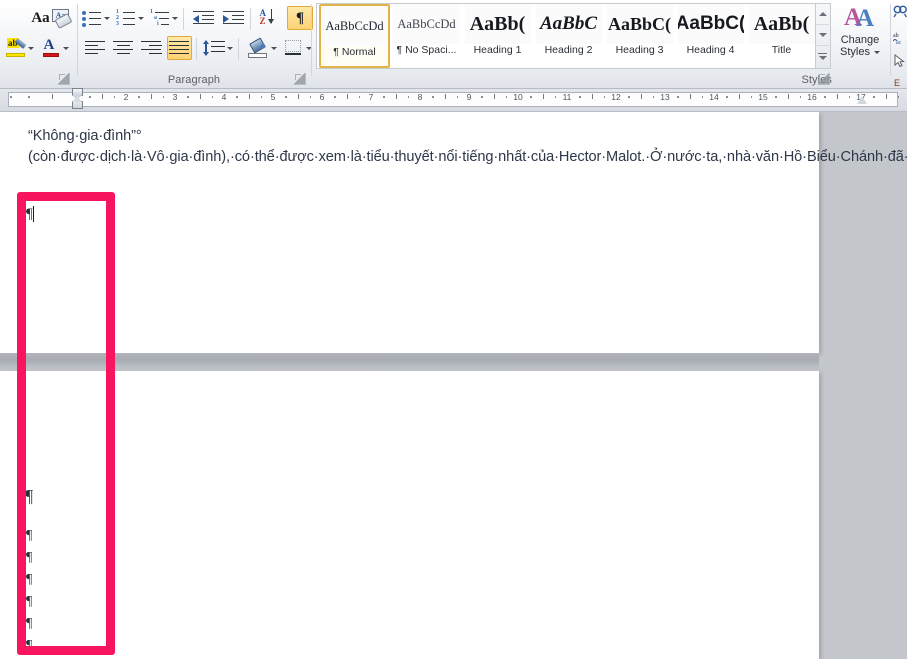 Image resolution: width=907 pixels, height=659 pixels. What do you see at coordinates (151, 48) in the screenshot?
I see `align-right-button` at bounding box center [151, 48].